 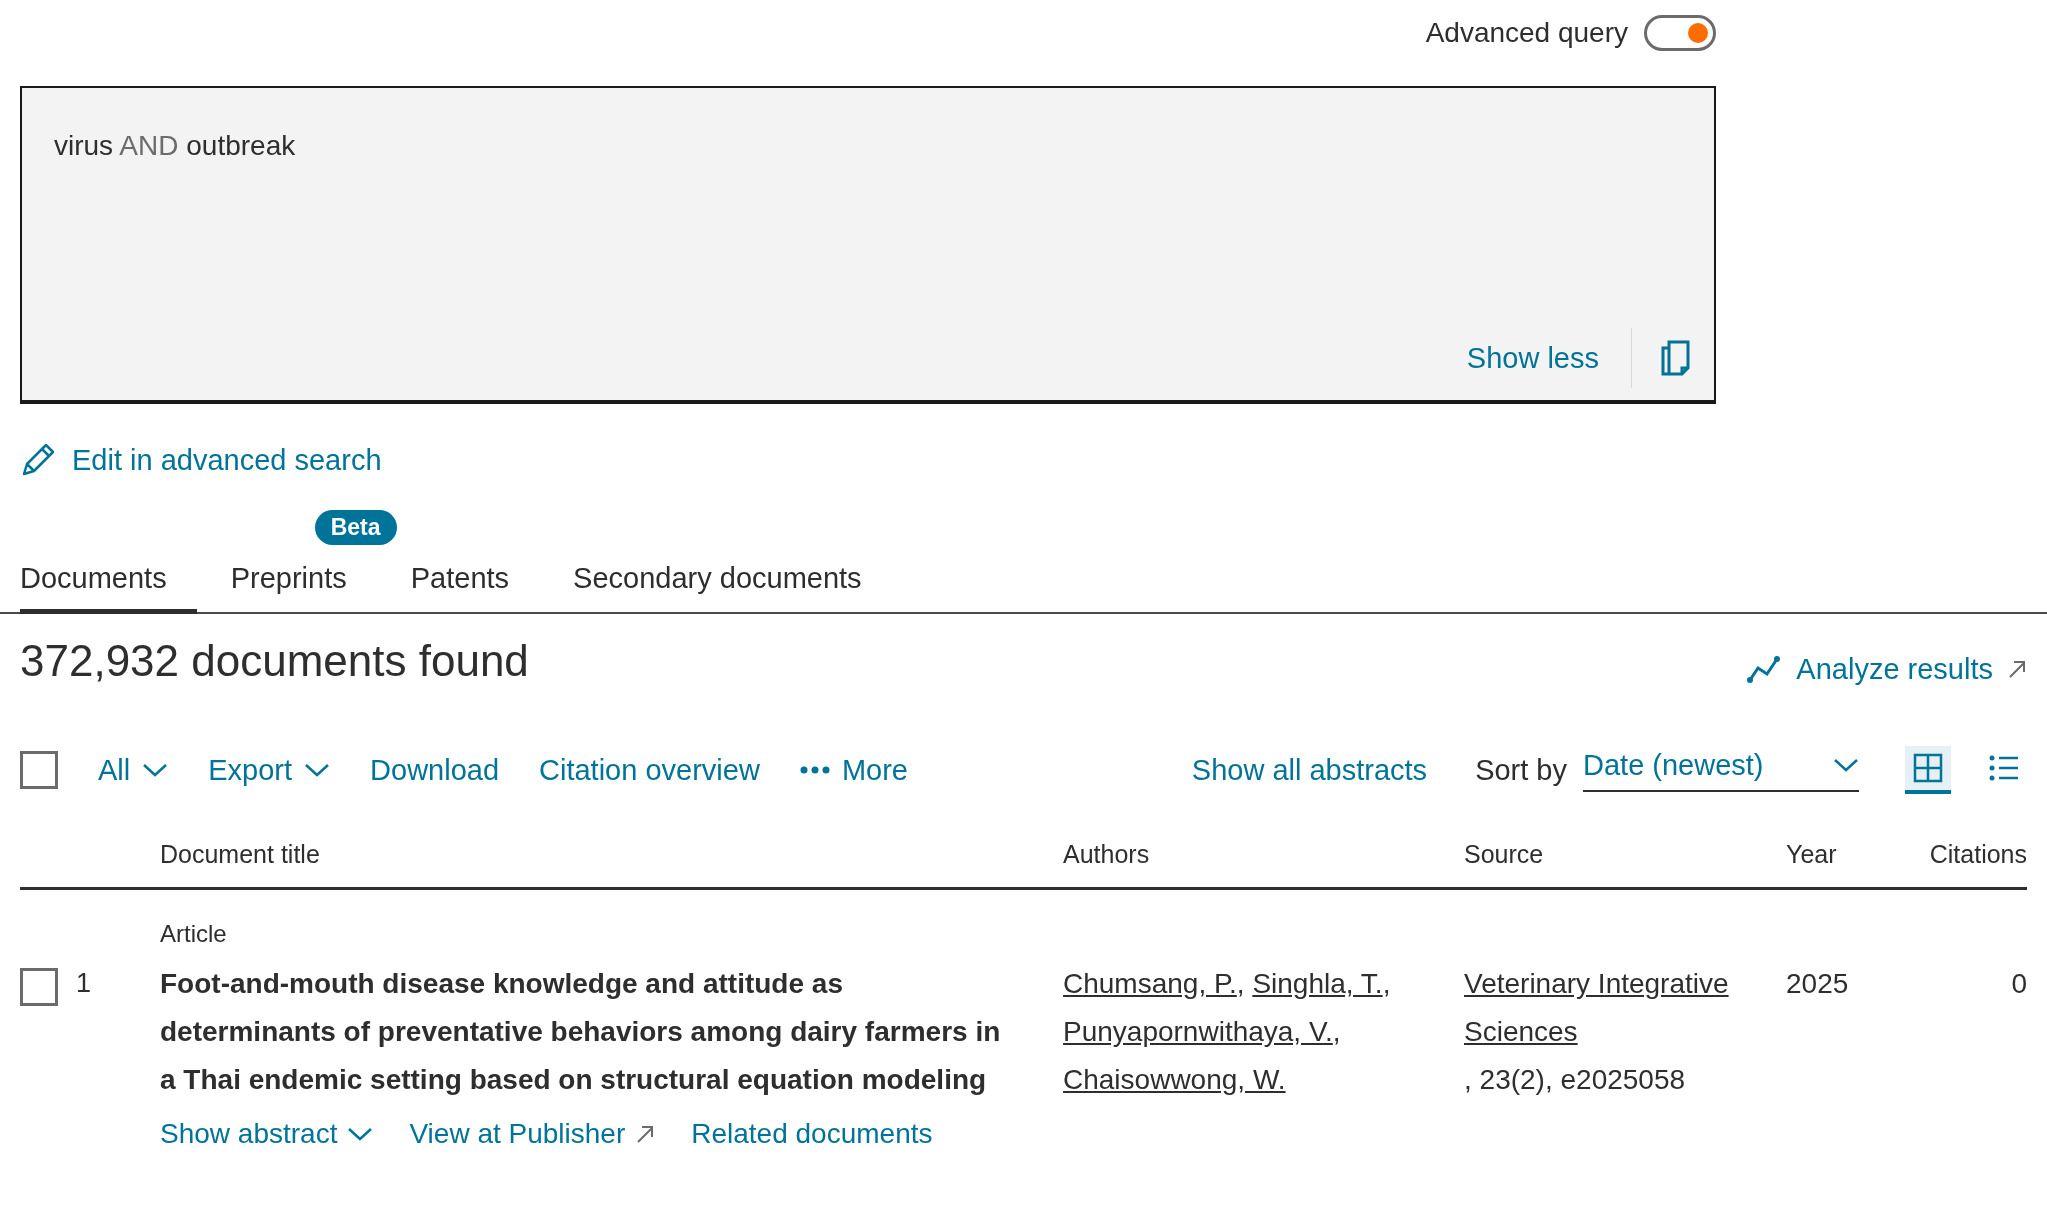 What do you see at coordinates (814, 770) in the screenshot?
I see `more-icon` at bounding box center [814, 770].